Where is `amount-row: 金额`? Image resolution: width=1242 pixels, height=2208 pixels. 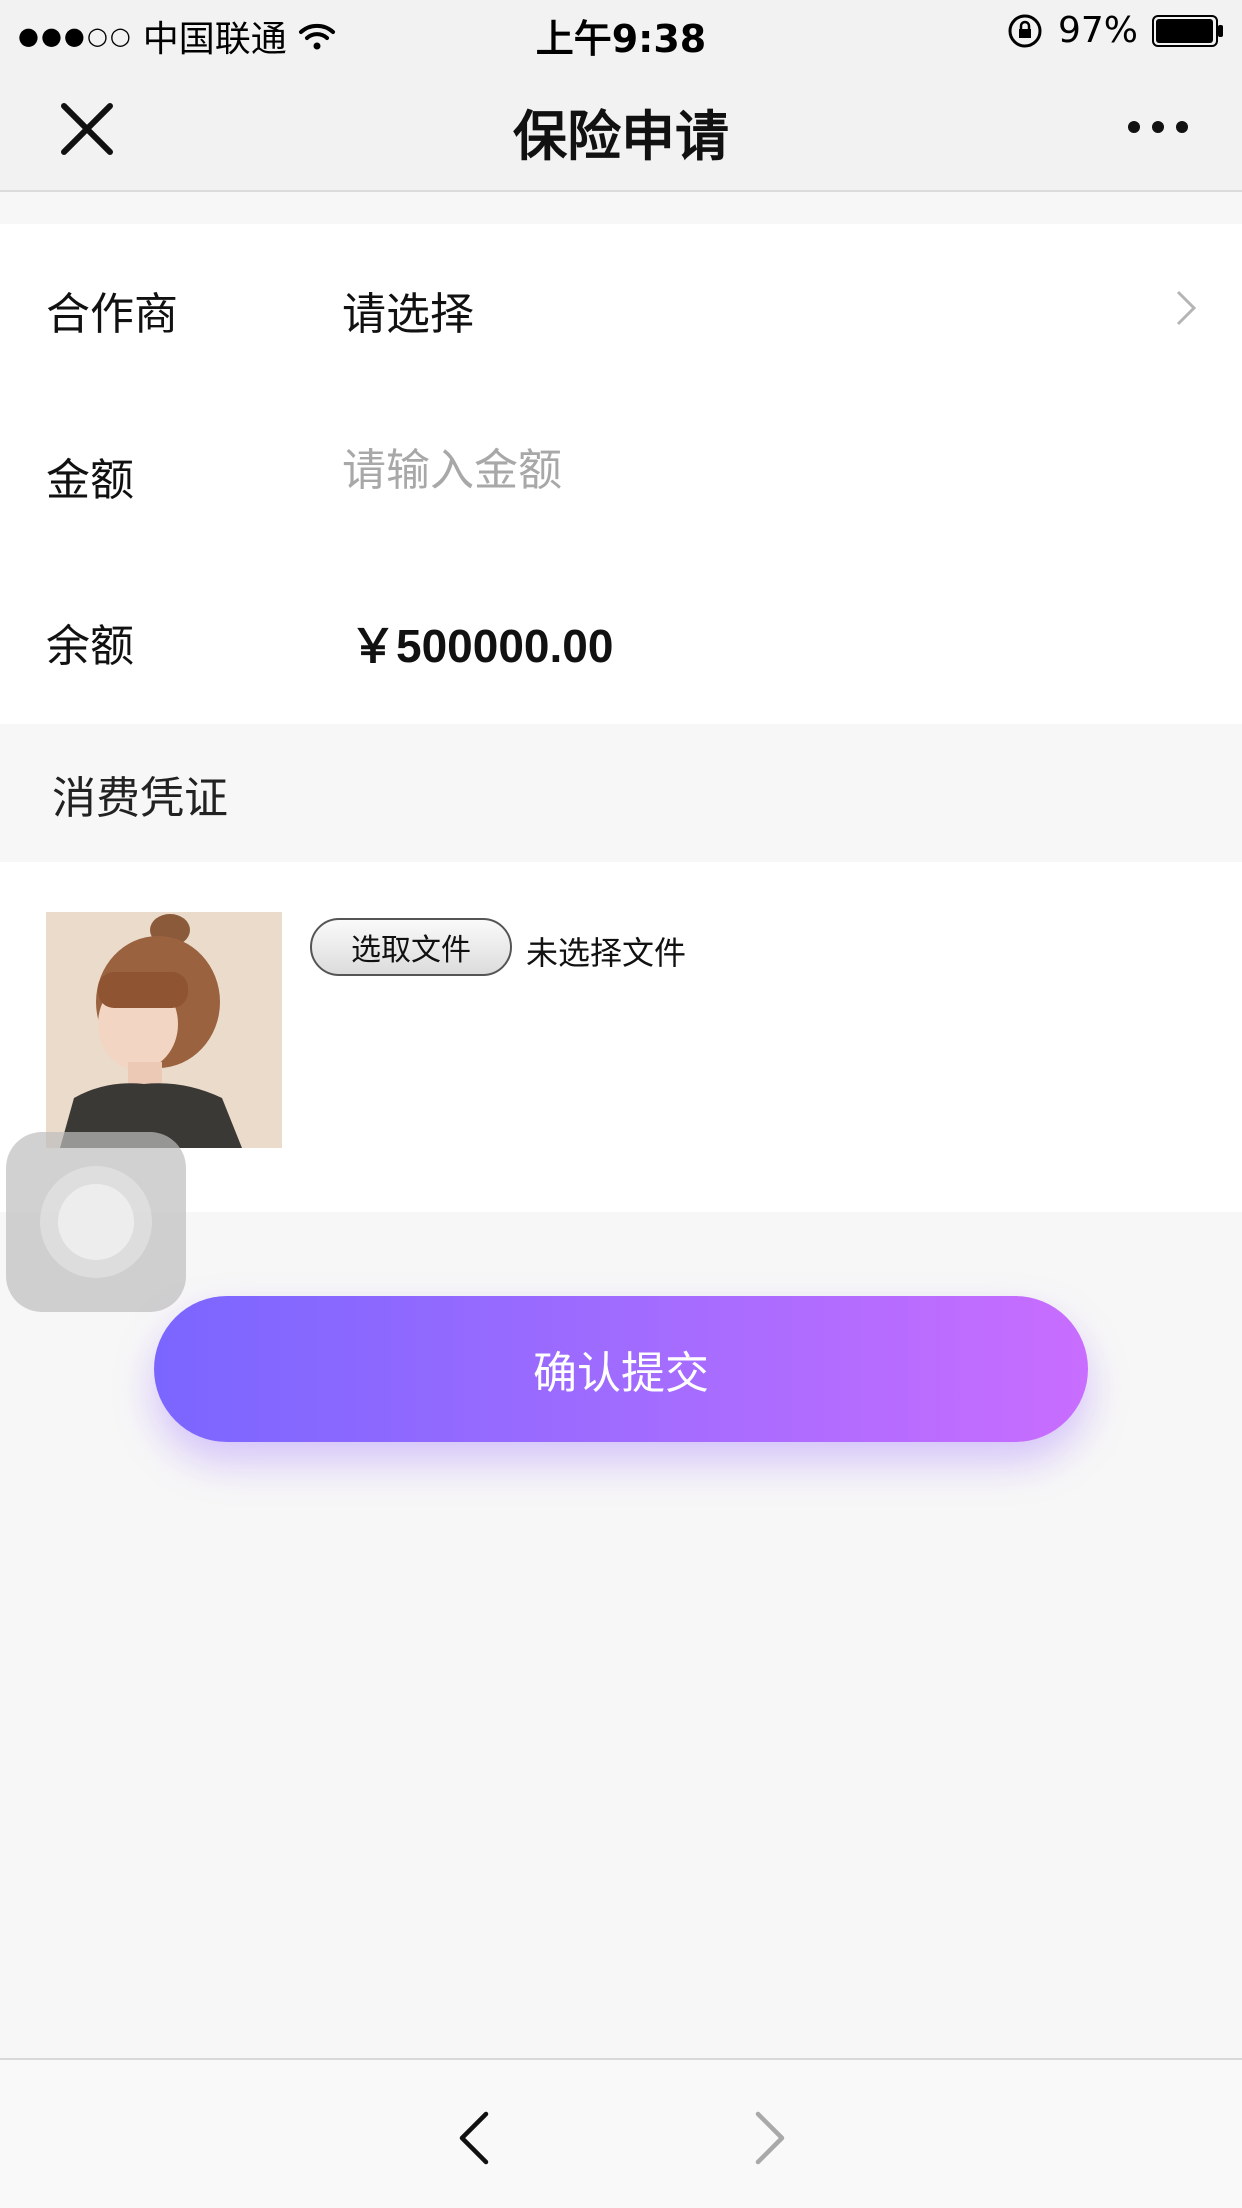
amount-row: 金额 is located at coordinates (621, 473).